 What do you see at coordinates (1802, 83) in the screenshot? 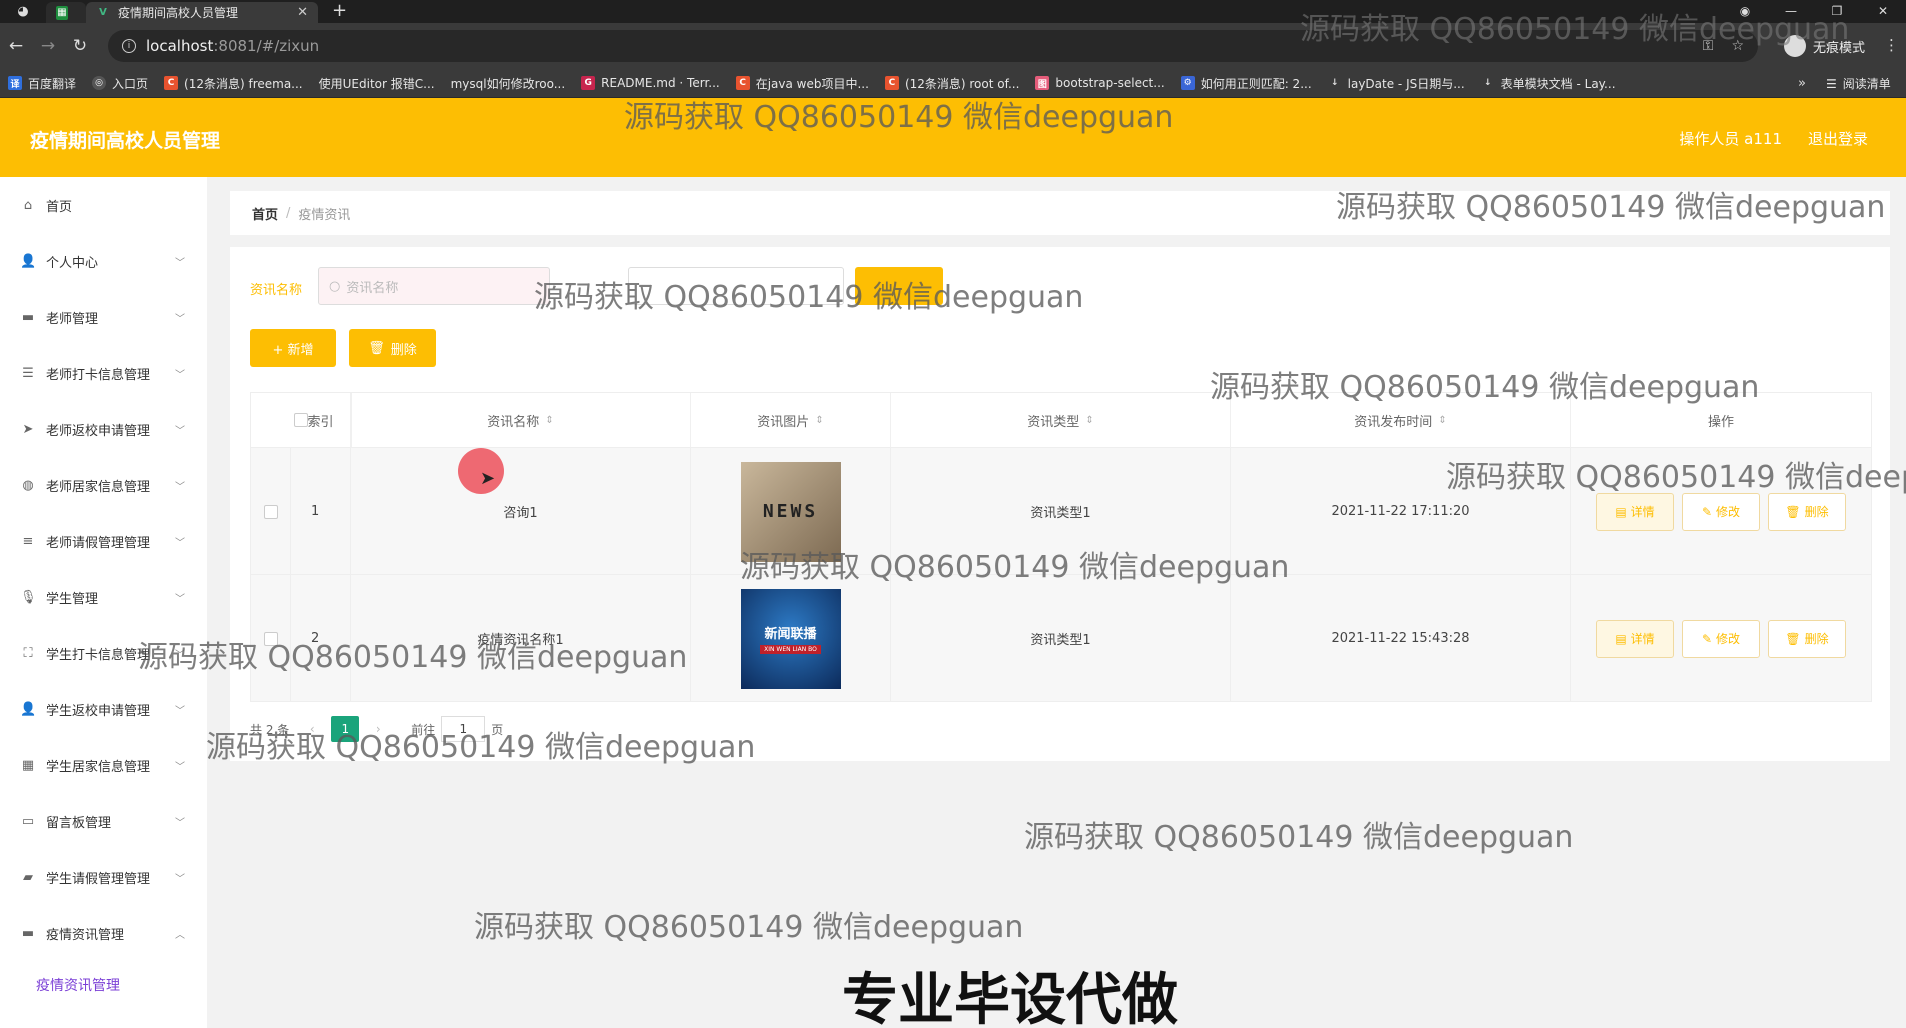
I see `bookmarks-overflow-icon: »` at bounding box center [1802, 83].